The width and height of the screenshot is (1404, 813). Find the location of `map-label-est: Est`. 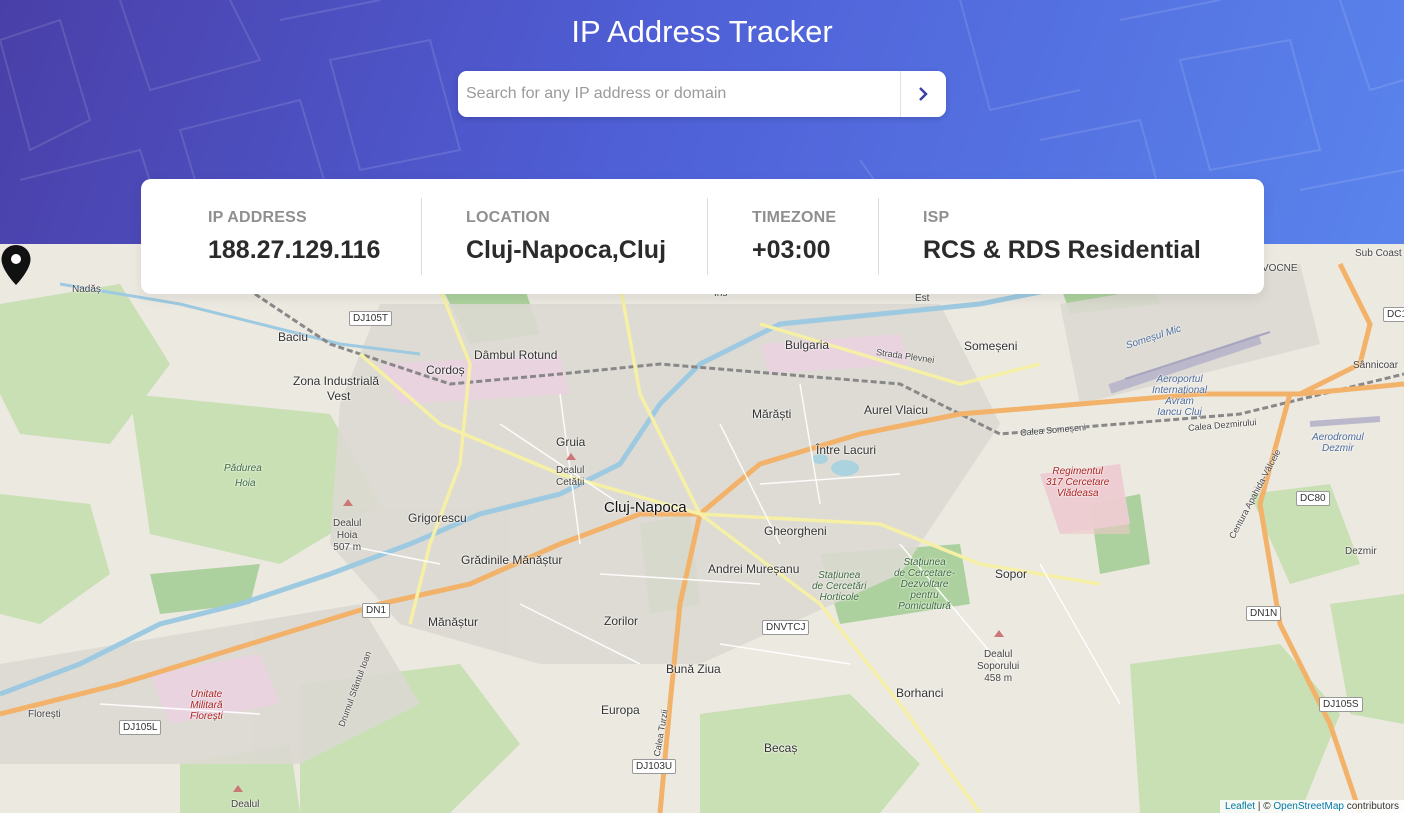

map-label-est: Est is located at coordinates (922, 298).